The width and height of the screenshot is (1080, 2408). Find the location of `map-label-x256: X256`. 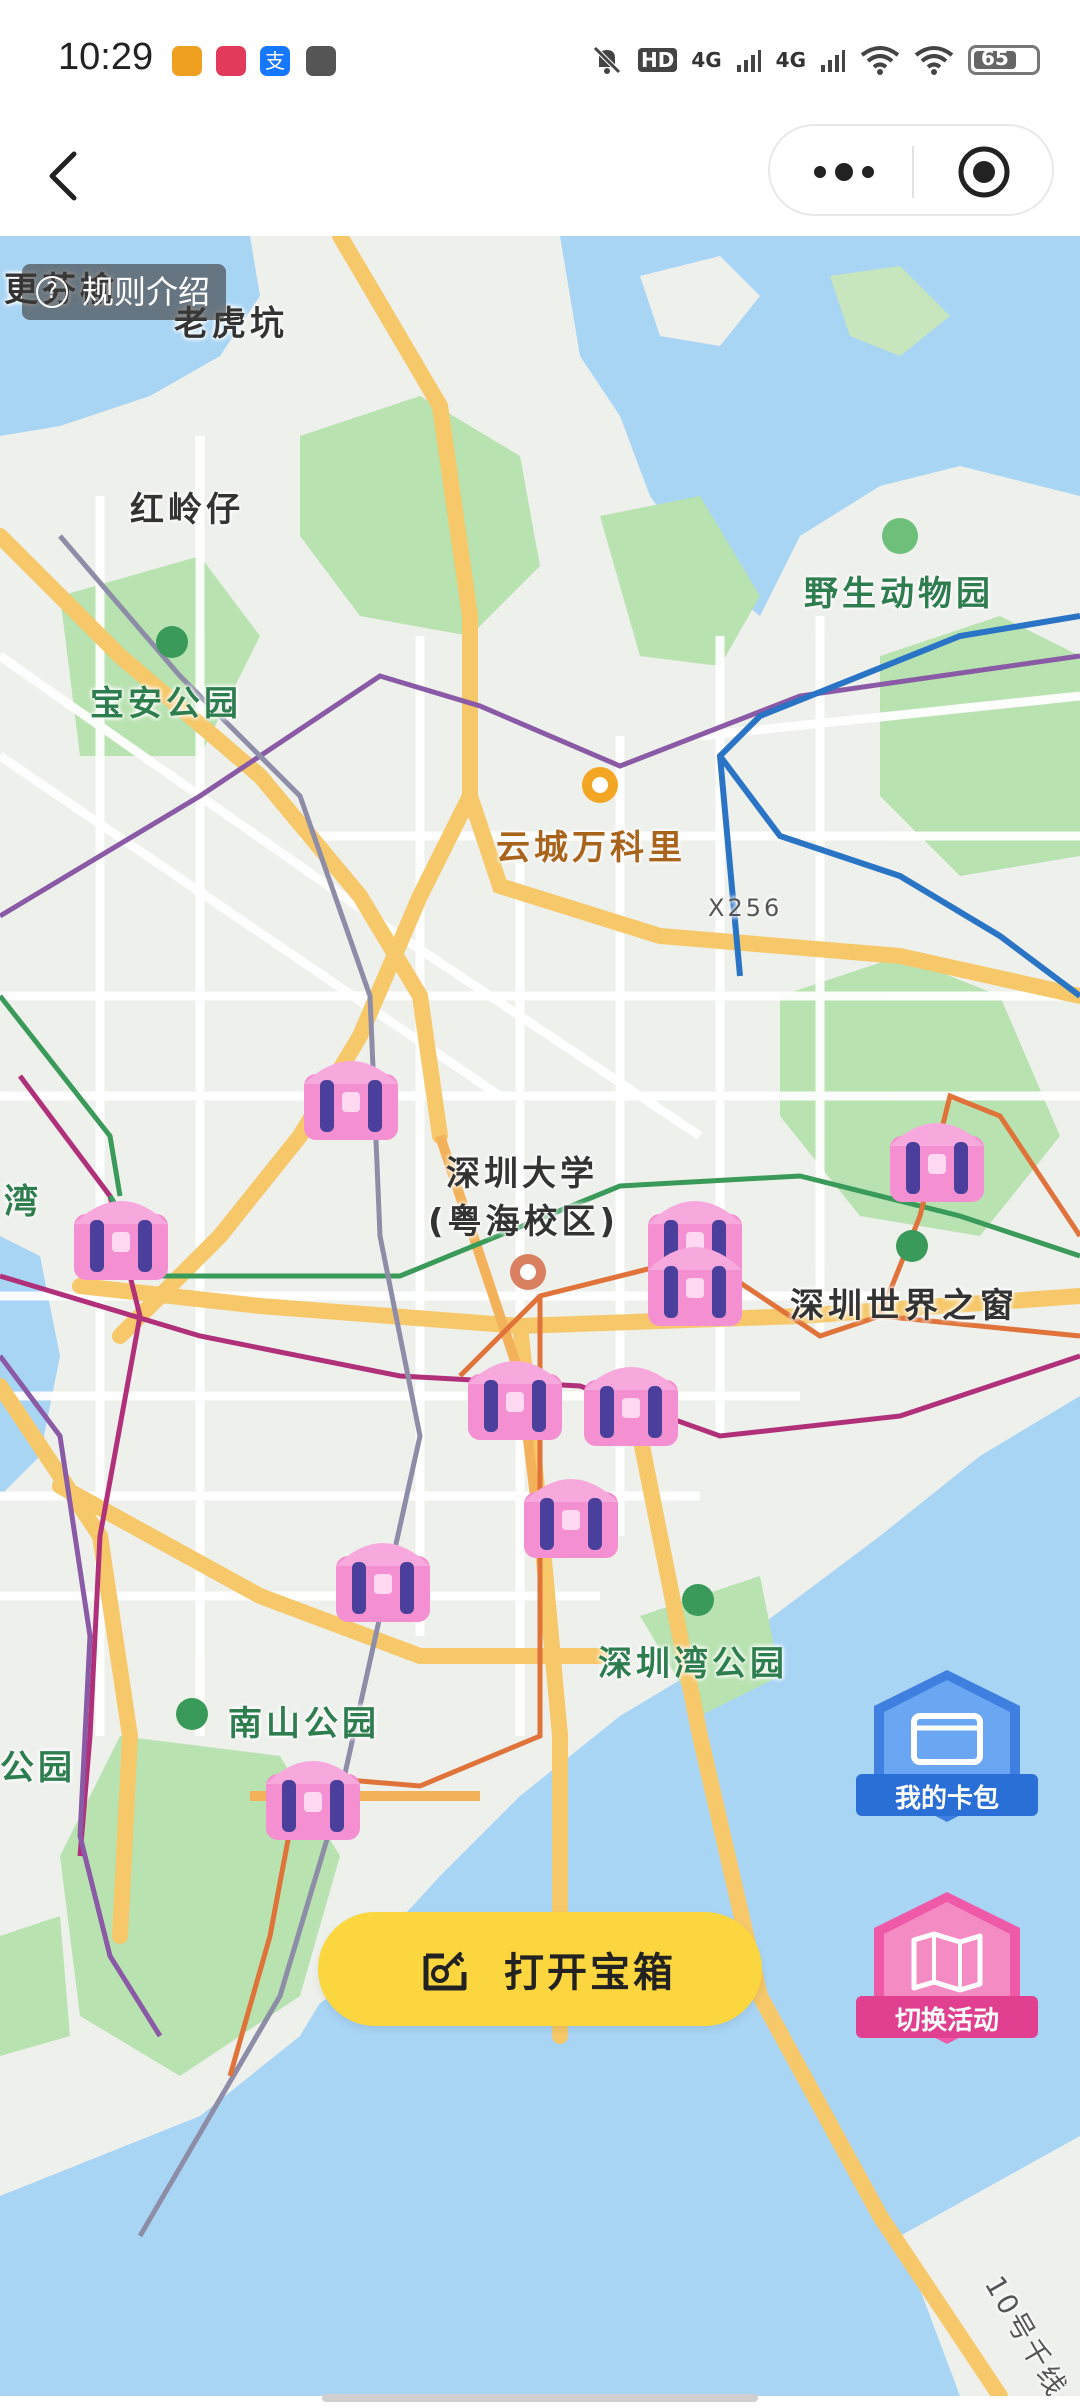

map-label-x256: X256 is located at coordinates (745, 908).